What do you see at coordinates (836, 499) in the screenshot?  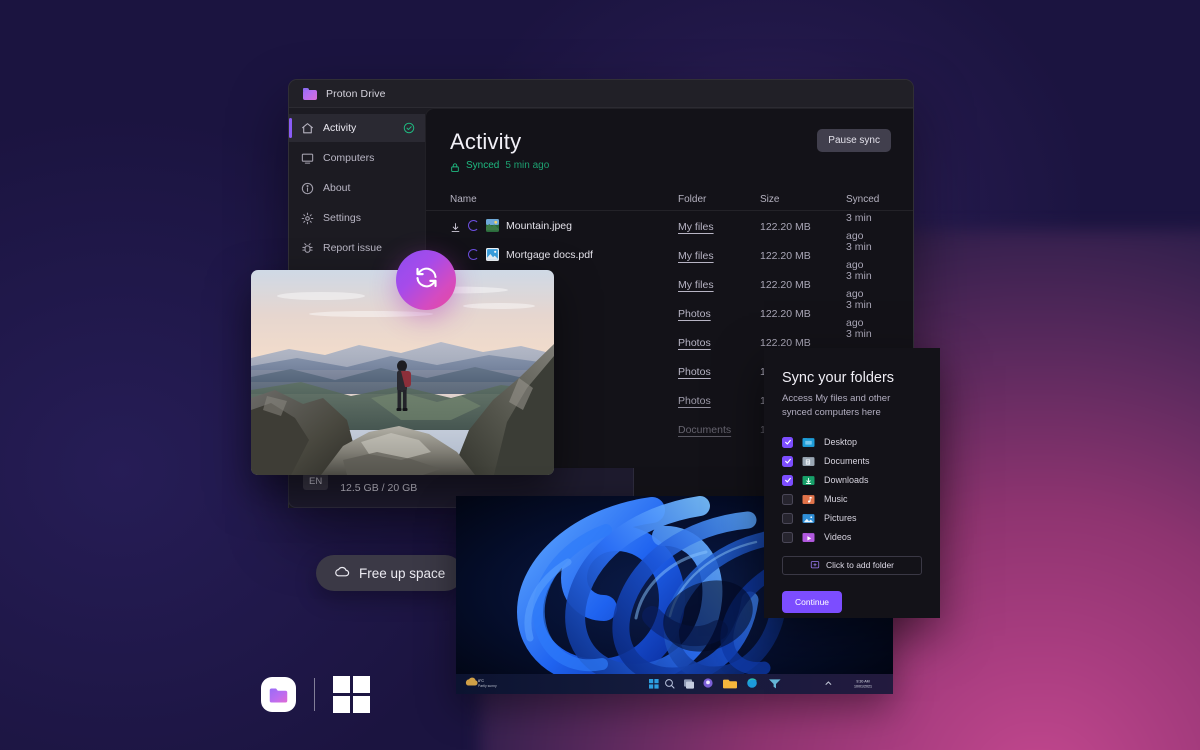 I see `folder-label: Music` at bounding box center [836, 499].